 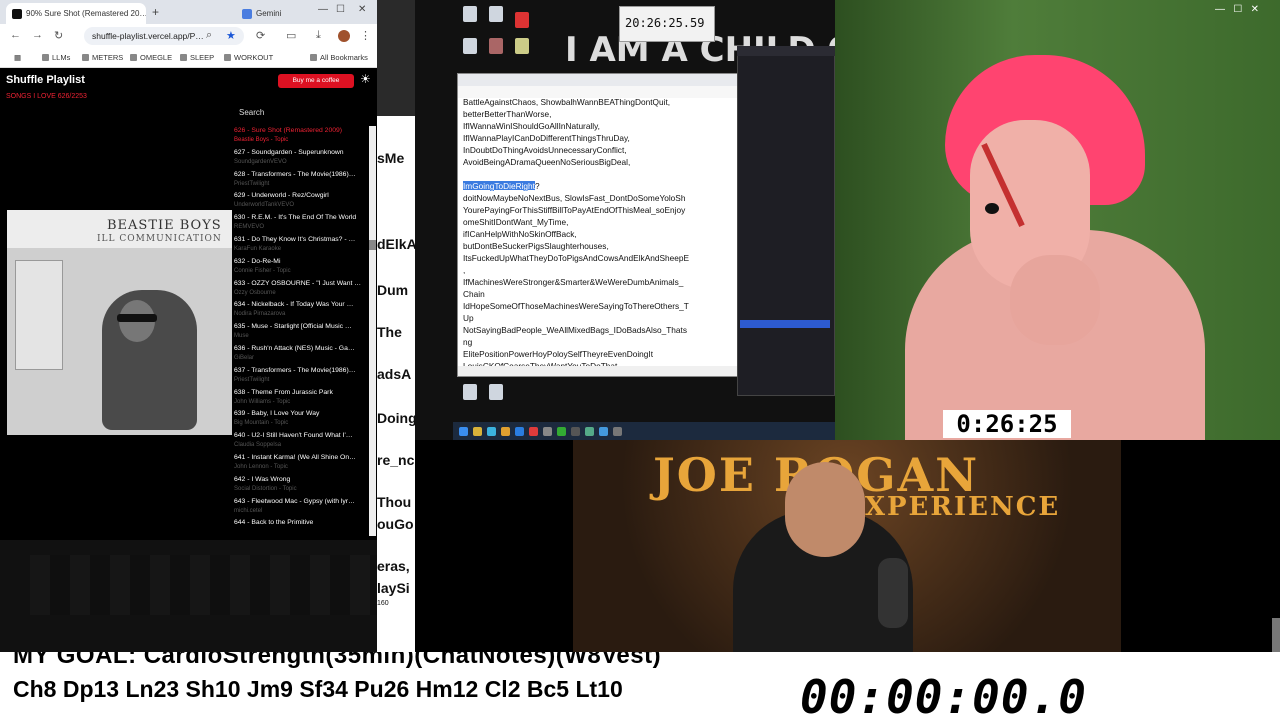 I want to click on bookmark-meters: METERS, so click(x=102, y=57).